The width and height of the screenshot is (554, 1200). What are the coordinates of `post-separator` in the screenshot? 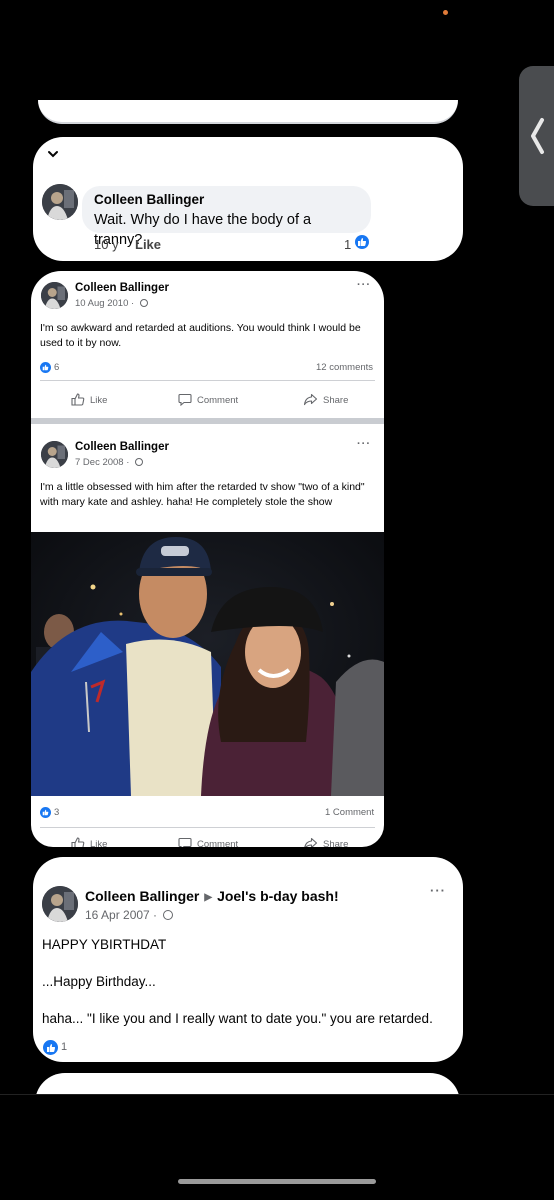 It's located at (207, 421).